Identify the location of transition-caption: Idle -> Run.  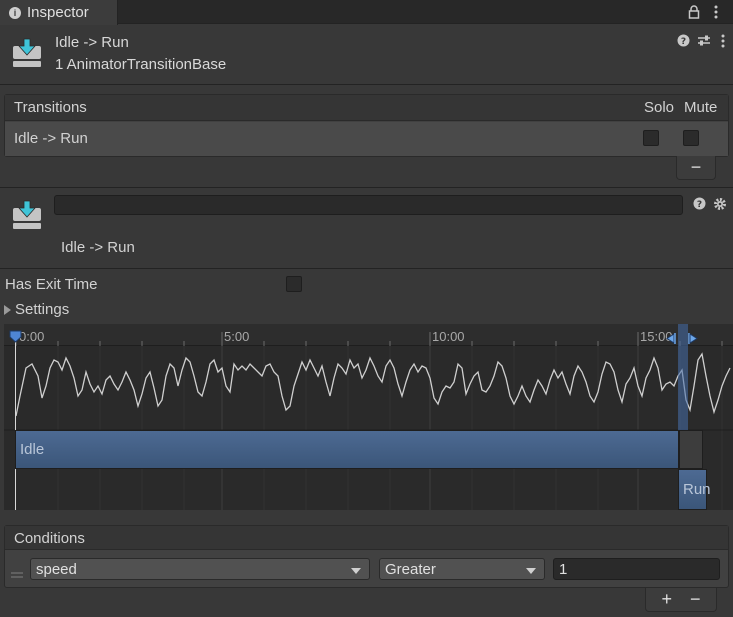
(98, 247).